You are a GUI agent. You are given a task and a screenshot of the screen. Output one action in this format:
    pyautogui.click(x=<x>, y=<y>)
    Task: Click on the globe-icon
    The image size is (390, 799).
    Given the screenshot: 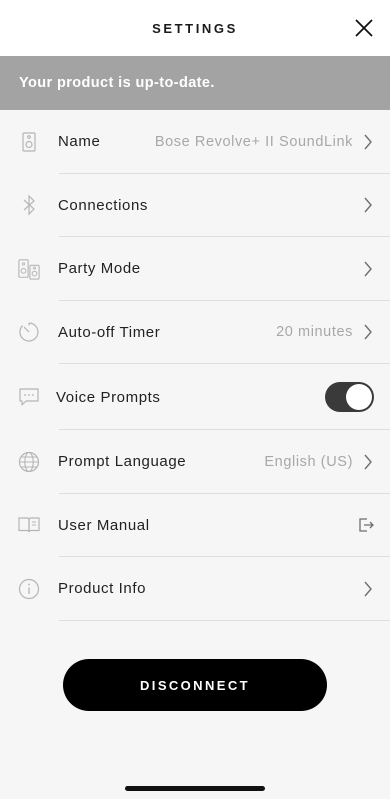 What is the action you would take?
    pyautogui.click(x=29, y=462)
    